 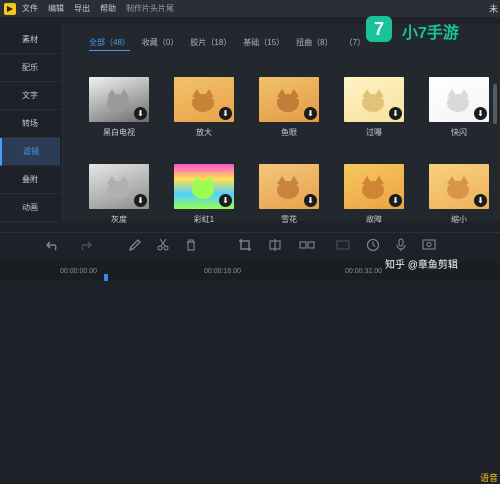 I want to click on app-logo-icon, so click(x=10, y=8).